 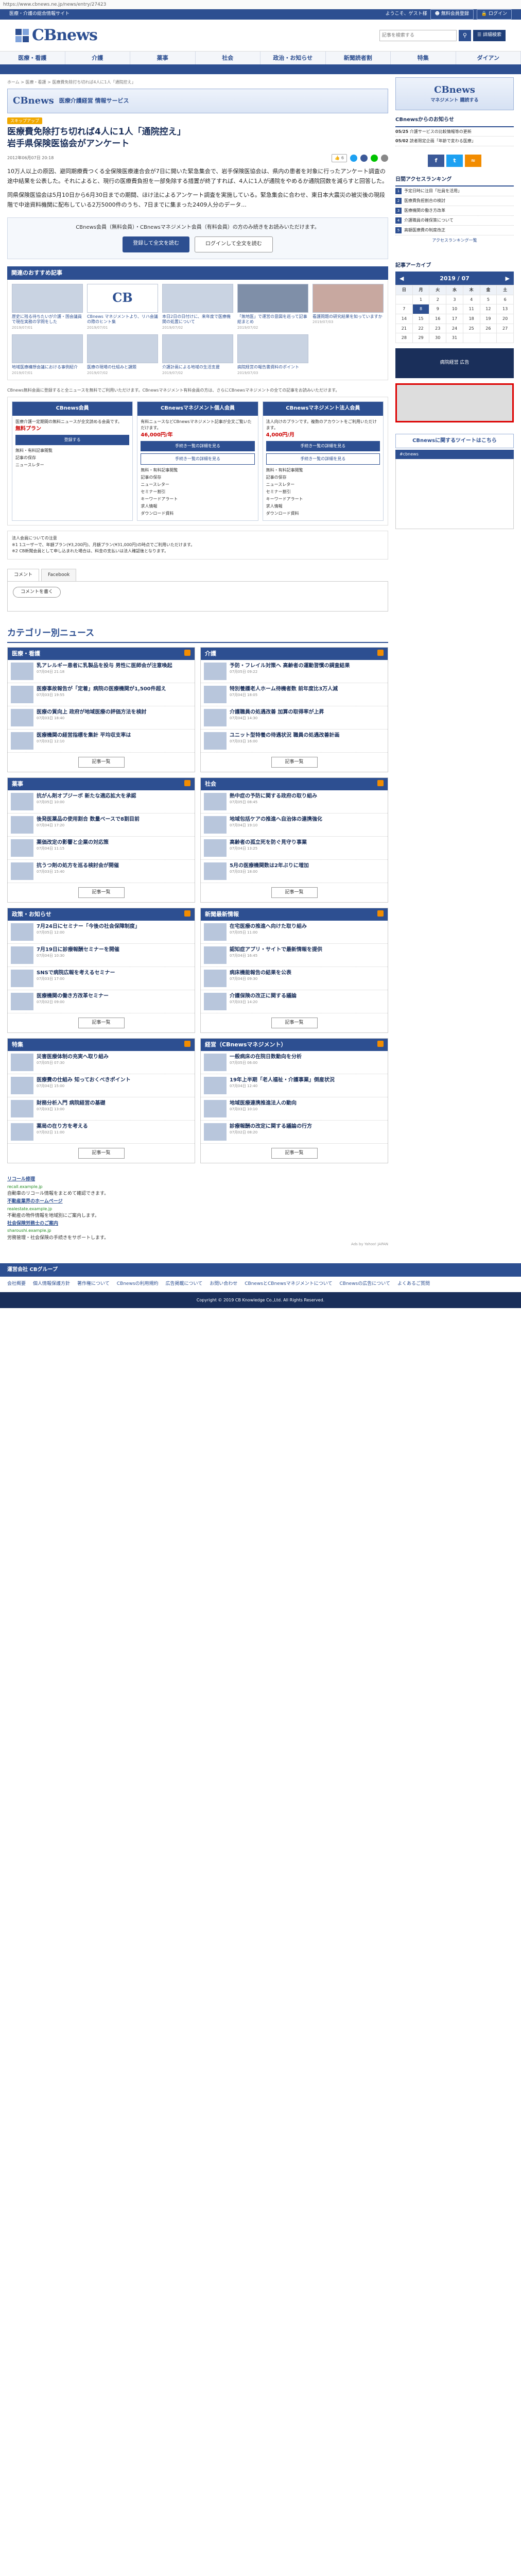 What do you see at coordinates (423, 58) in the screenshot?
I see `nav-item: 特集` at bounding box center [423, 58].